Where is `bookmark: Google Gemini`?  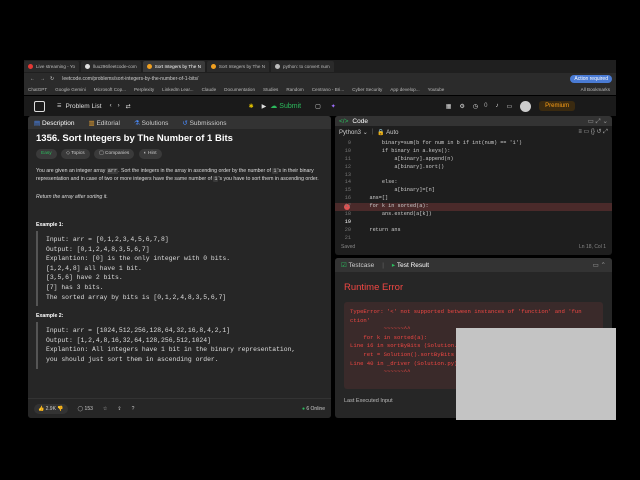
bookmark: Google Gemini is located at coordinates (70, 89).